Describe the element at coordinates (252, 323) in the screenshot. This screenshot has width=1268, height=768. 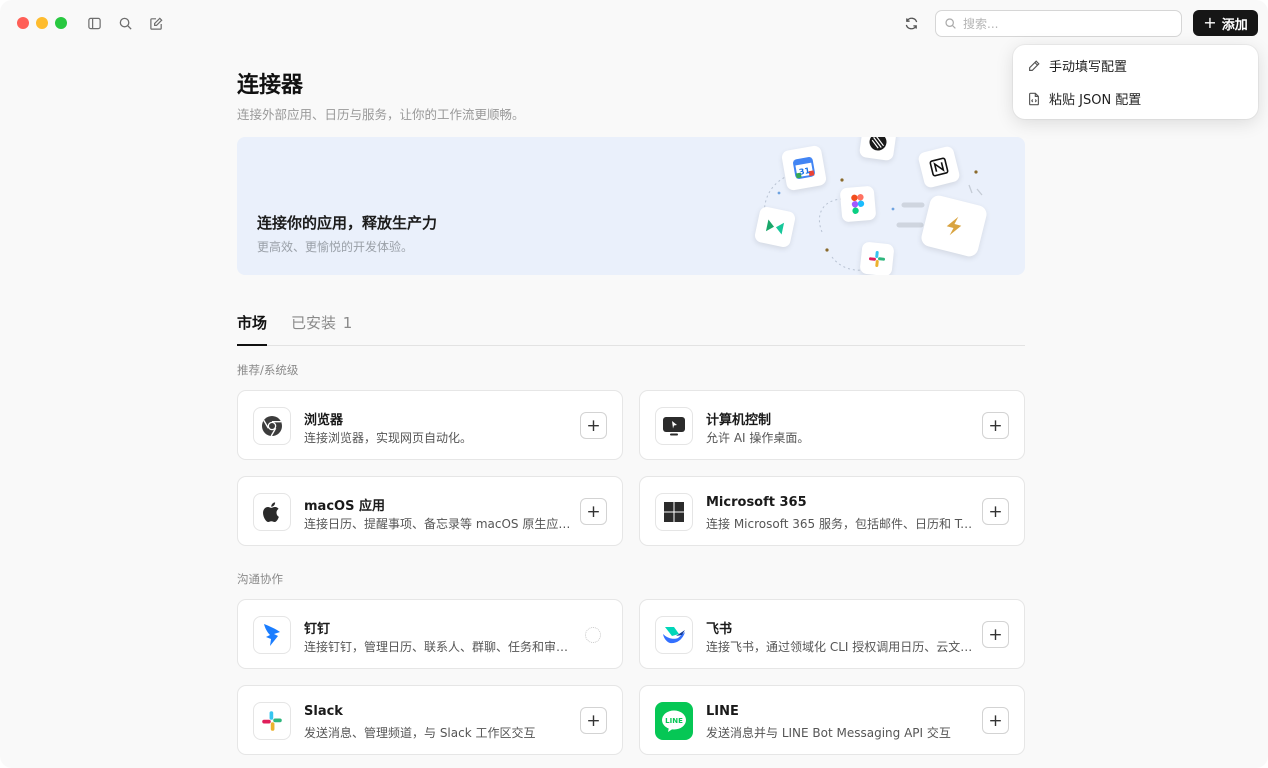
I see `tab-market-label: 市场` at that location.